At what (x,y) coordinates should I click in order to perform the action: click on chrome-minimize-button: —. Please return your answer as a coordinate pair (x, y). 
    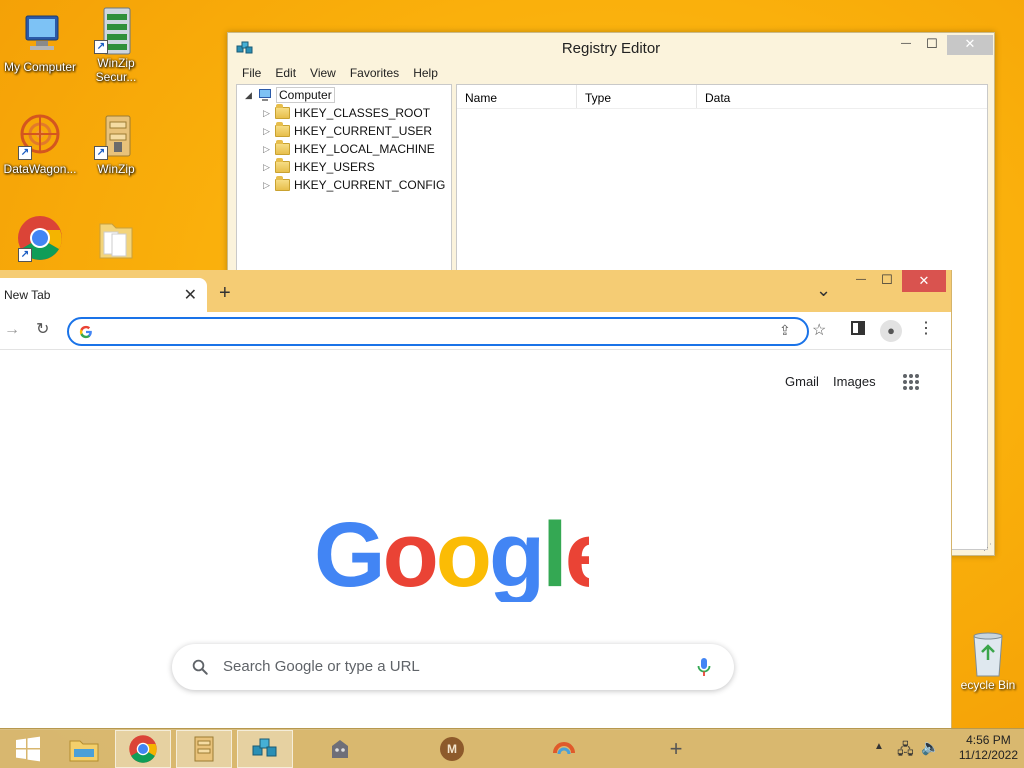
    Looking at the image, I should click on (861, 279).